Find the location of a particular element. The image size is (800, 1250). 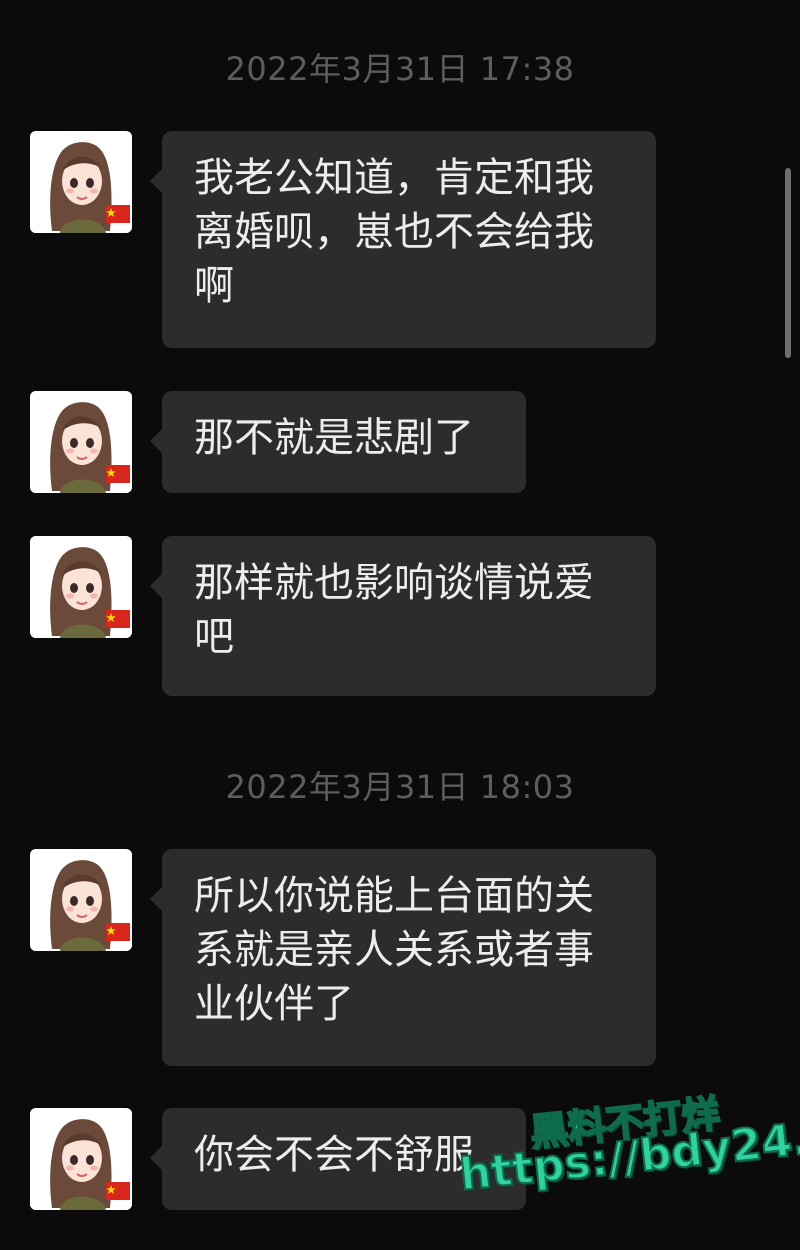

message-text: 你会不会不舒服 is located at coordinates (334, 1155).